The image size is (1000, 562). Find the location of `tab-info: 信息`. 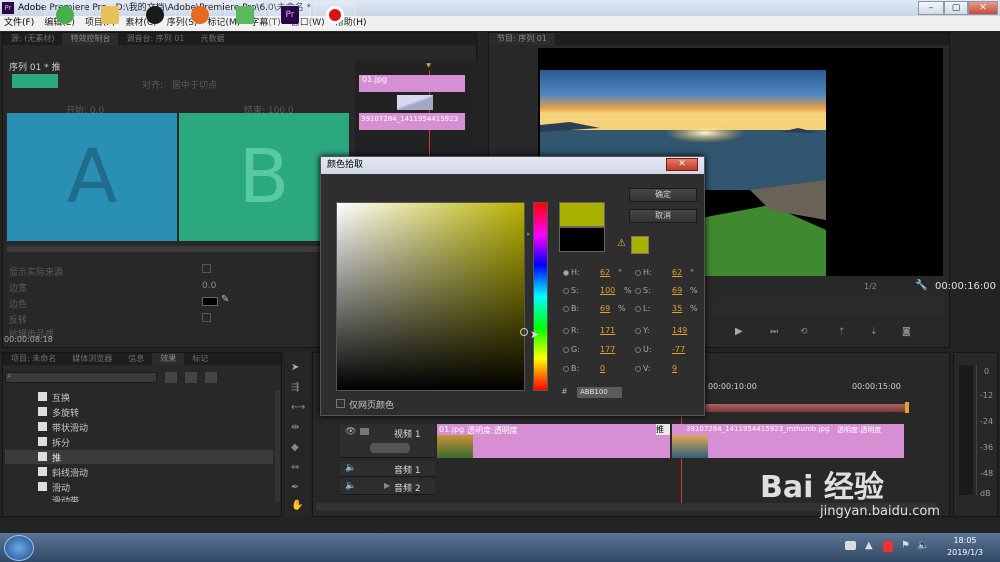

tab-info: 信息 is located at coordinates (136, 359).